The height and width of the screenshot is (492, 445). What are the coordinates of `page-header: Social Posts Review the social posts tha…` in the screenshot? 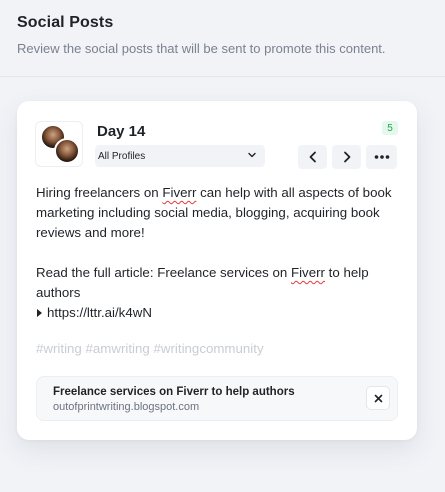 It's located at (231, 35).